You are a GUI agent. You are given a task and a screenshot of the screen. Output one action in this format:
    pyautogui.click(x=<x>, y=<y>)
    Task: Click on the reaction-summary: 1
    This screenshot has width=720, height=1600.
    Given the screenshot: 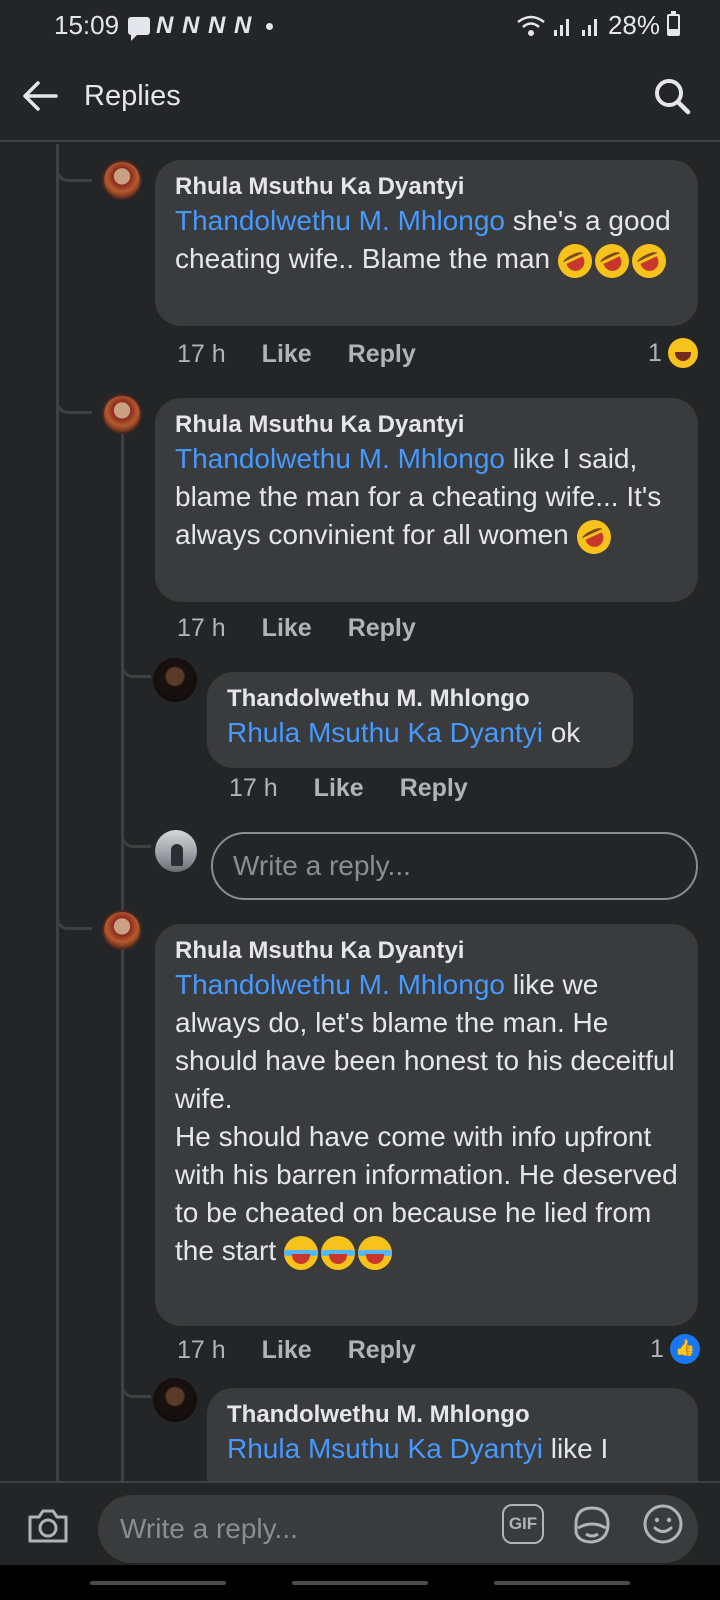 What is the action you would take?
    pyautogui.click(x=673, y=353)
    